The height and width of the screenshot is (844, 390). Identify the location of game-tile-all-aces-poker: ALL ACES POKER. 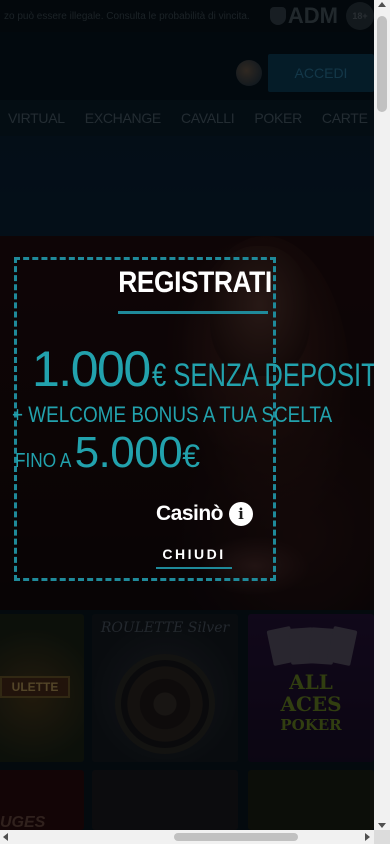
(311, 688).